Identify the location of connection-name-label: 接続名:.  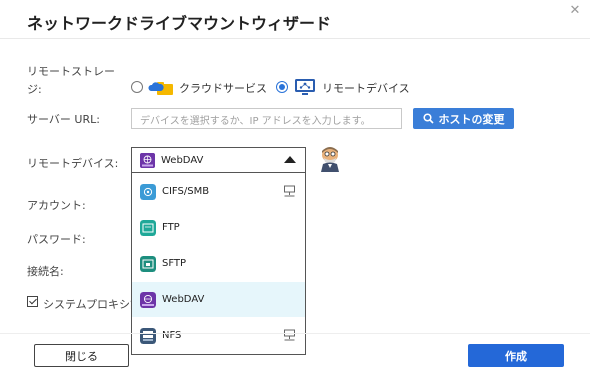
(45, 271).